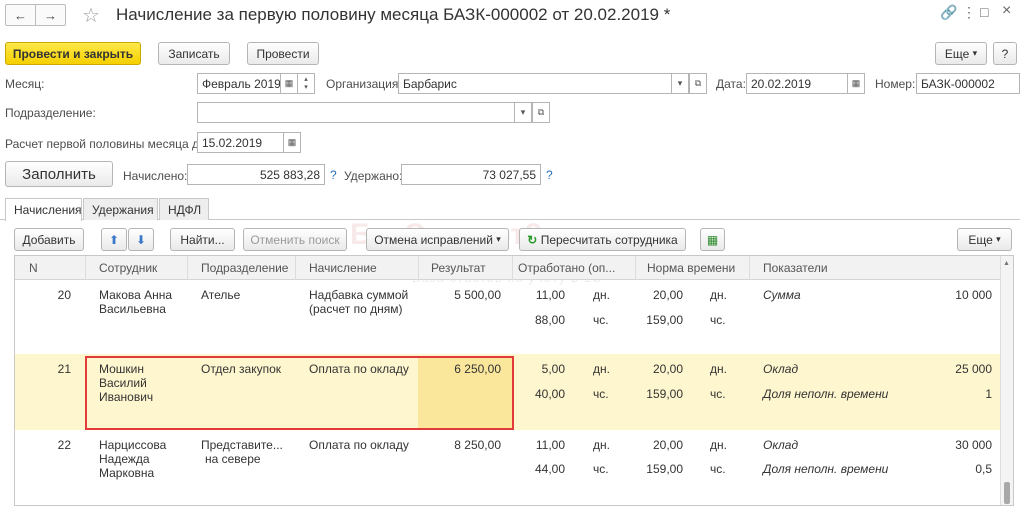 The height and width of the screenshot is (506, 1024). Describe the element at coordinates (114, 239) in the screenshot. I see `move-up-icon: ⬆` at that location.